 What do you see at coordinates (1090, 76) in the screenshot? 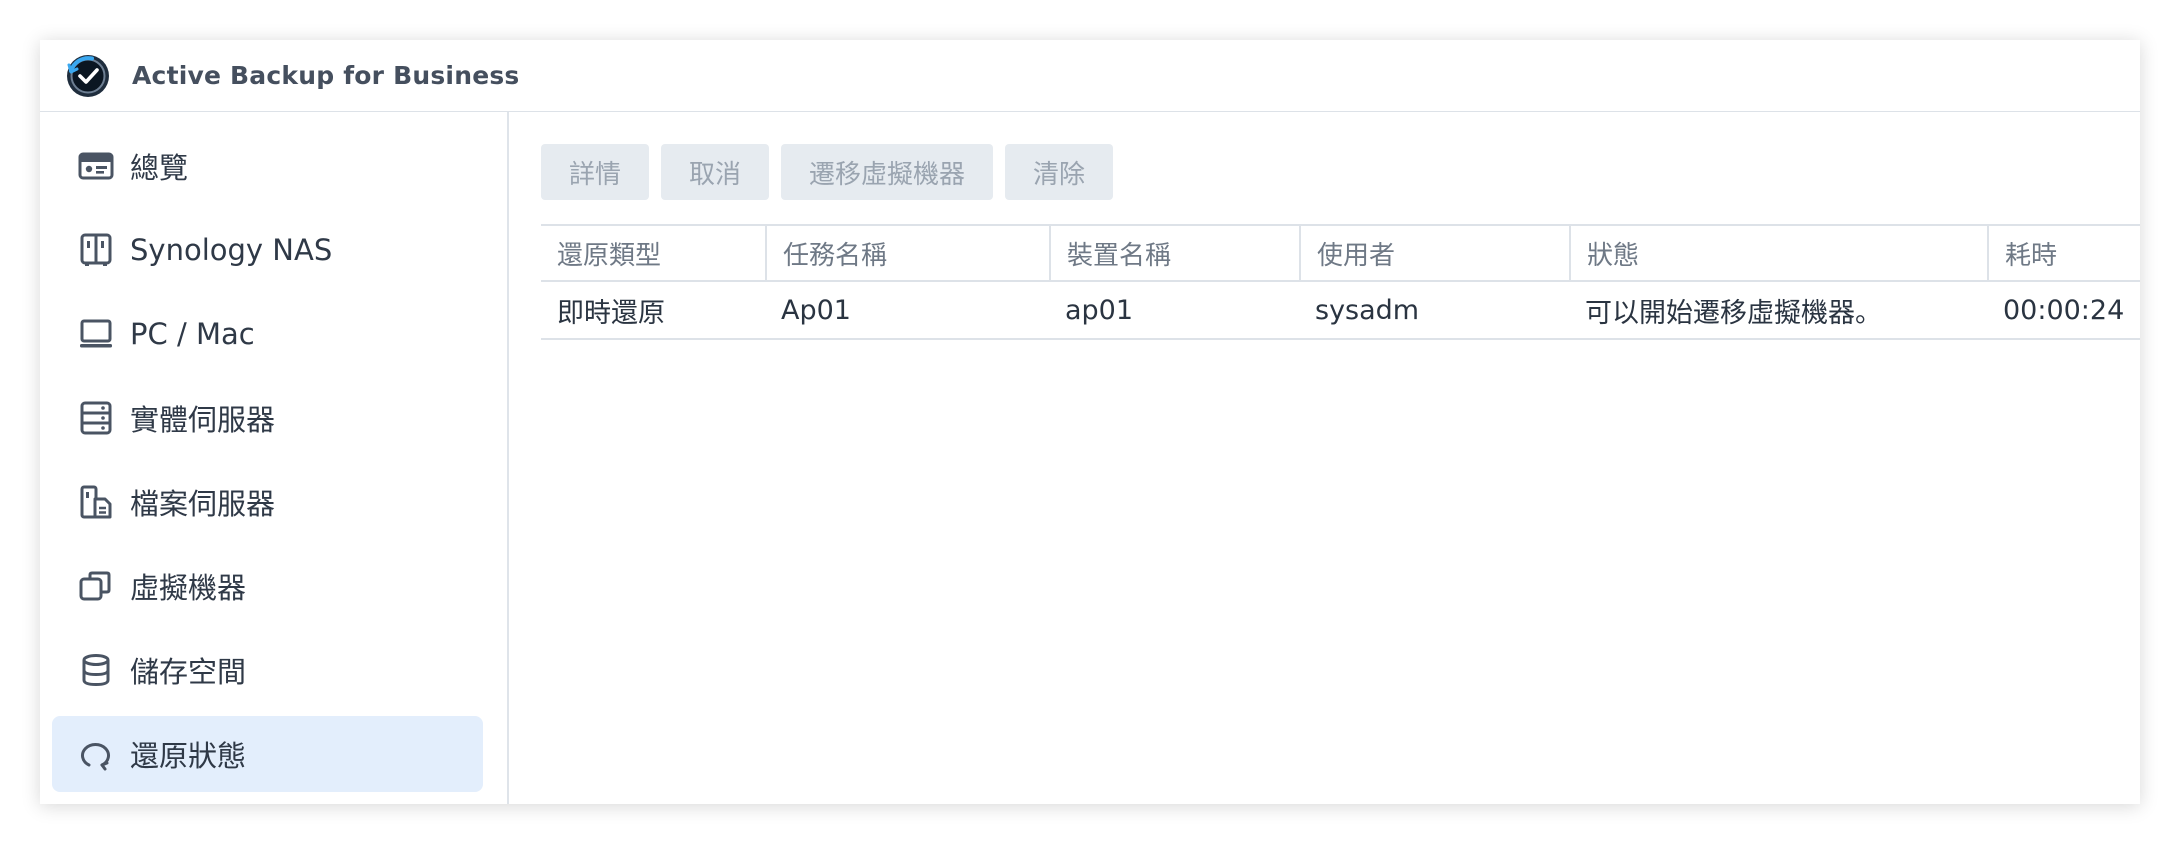
I see `title-bar: Active Backup for Business` at bounding box center [1090, 76].